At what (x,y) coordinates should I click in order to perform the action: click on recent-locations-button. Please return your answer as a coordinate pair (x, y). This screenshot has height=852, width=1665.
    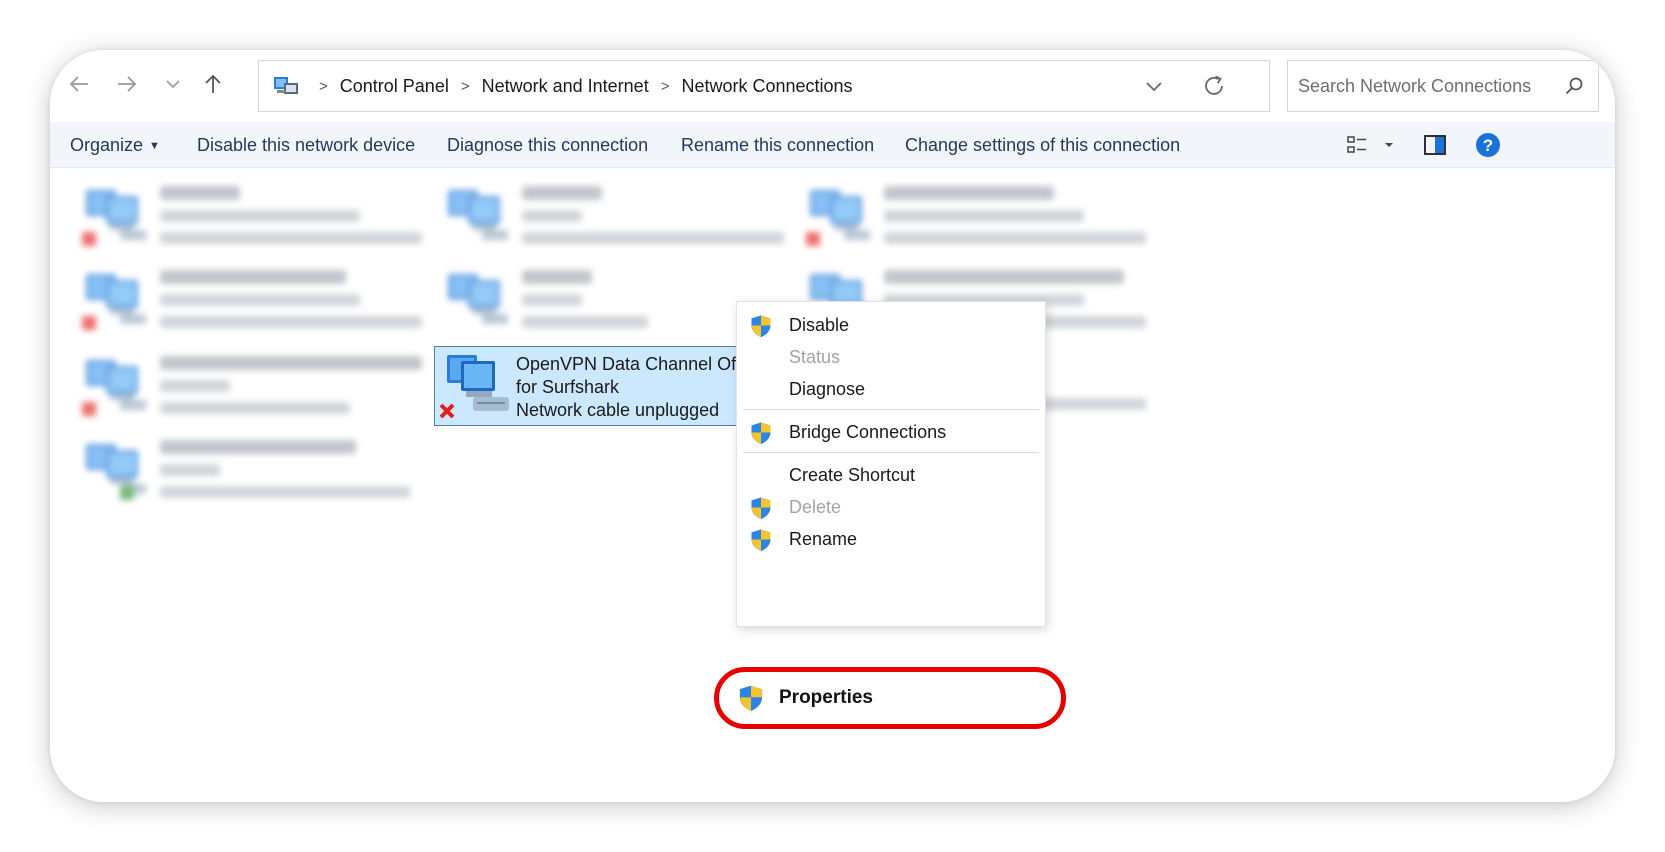
    Looking at the image, I should click on (173, 84).